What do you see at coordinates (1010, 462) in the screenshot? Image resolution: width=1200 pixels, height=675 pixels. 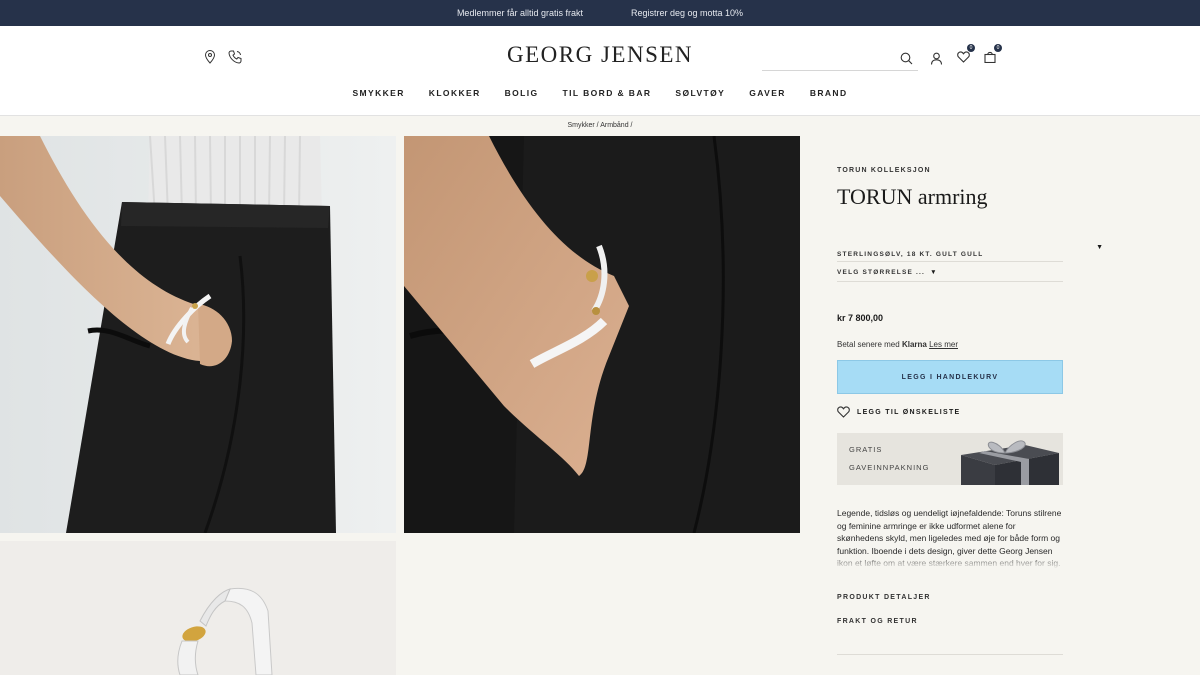 I see `gift-box-image` at bounding box center [1010, 462].